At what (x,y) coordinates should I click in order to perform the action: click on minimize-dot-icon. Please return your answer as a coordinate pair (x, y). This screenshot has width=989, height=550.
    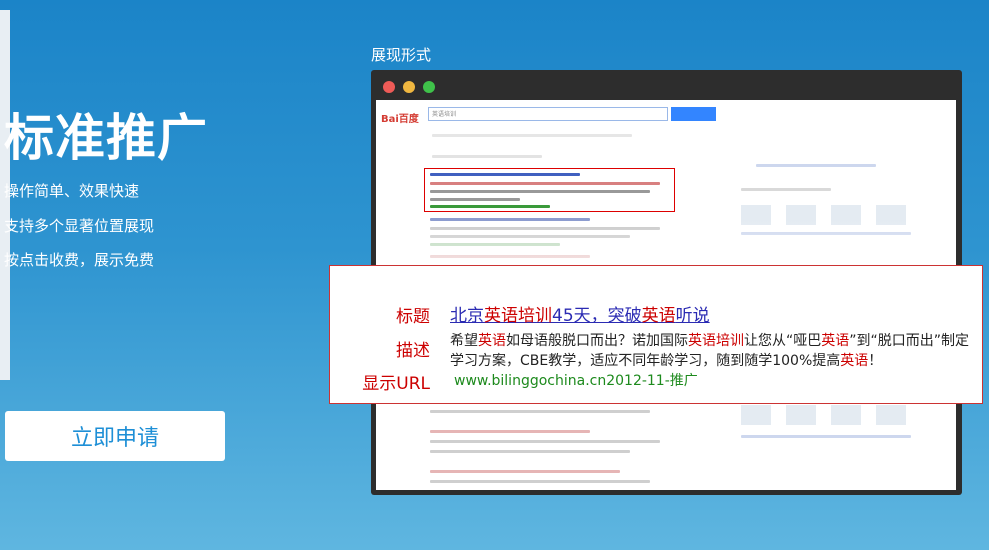
    Looking at the image, I should click on (409, 87).